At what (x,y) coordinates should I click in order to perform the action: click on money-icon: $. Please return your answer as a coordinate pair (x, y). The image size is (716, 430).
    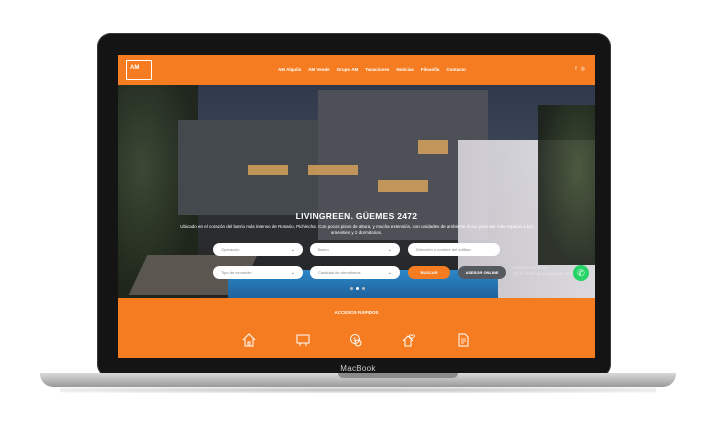
    Looking at the image, I should click on (356, 340).